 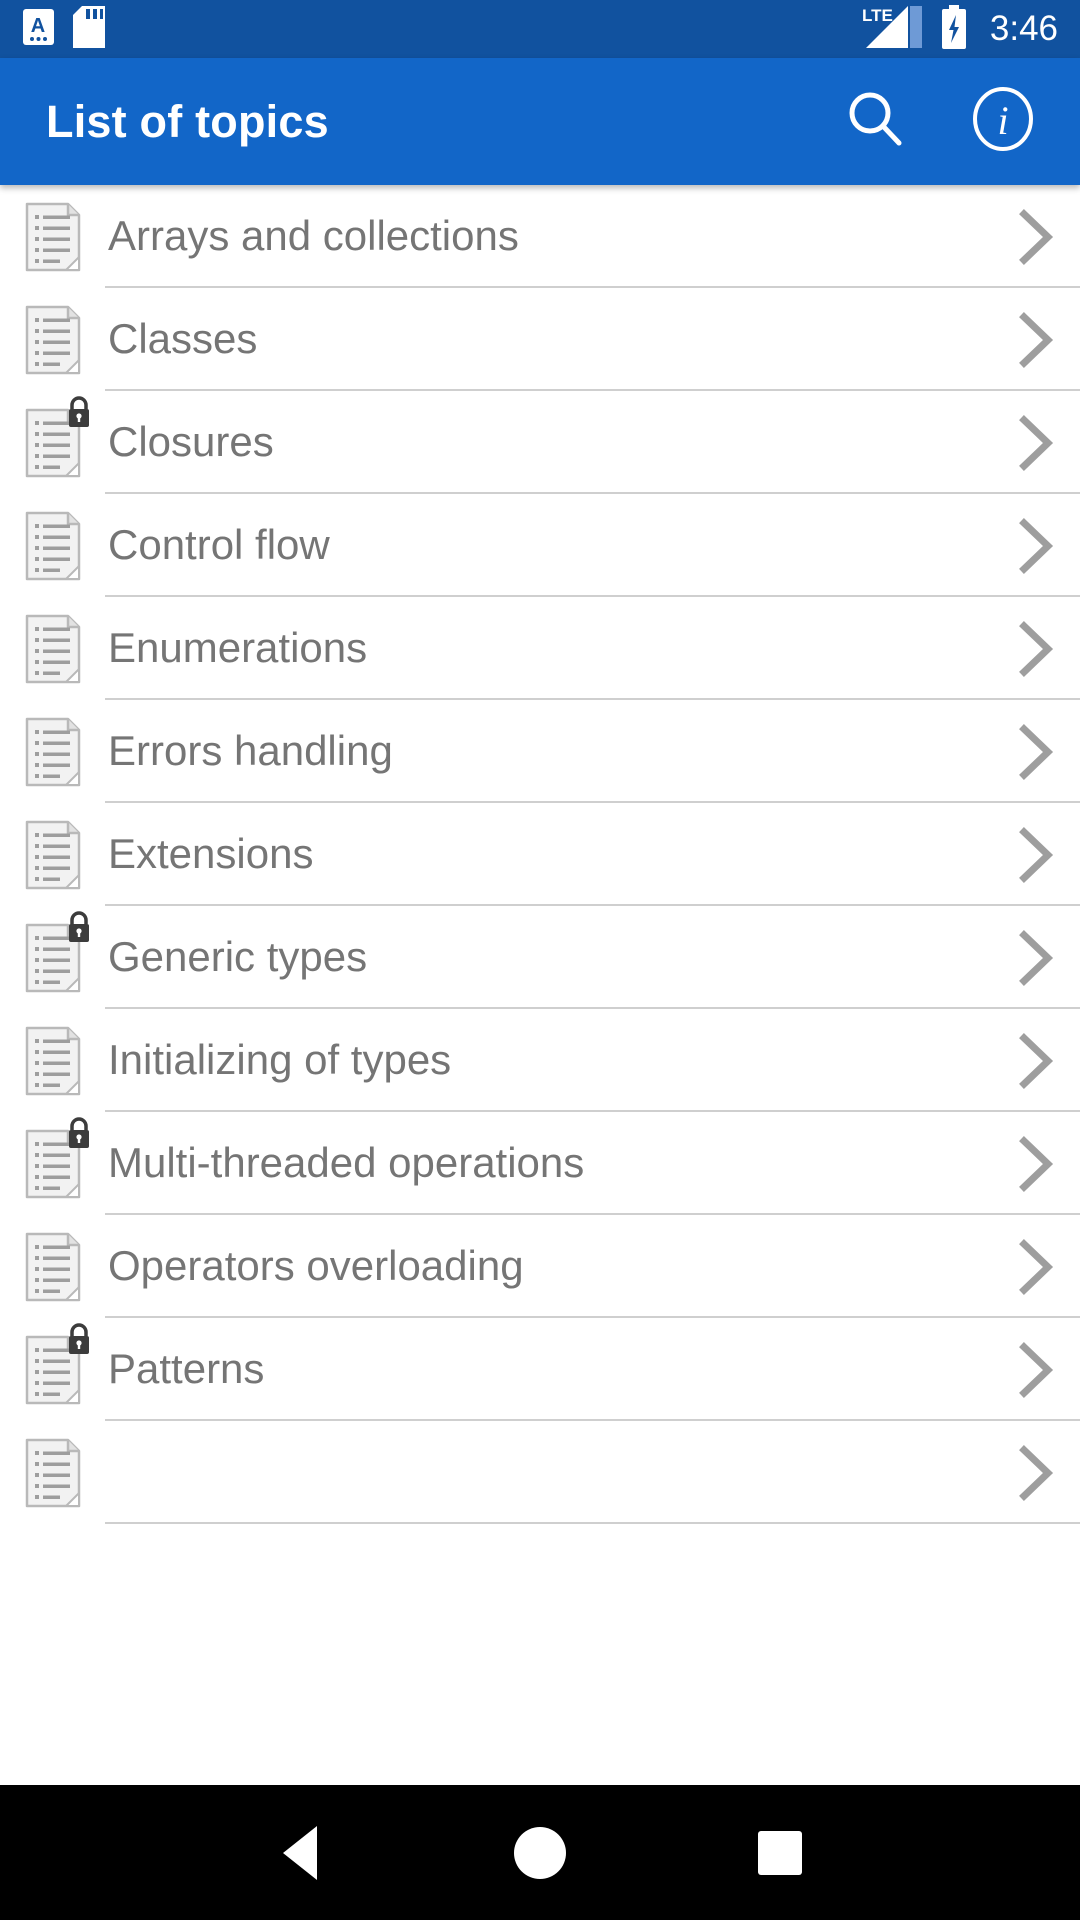 I want to click on list-item: Classes, so click(x=540, y=339).